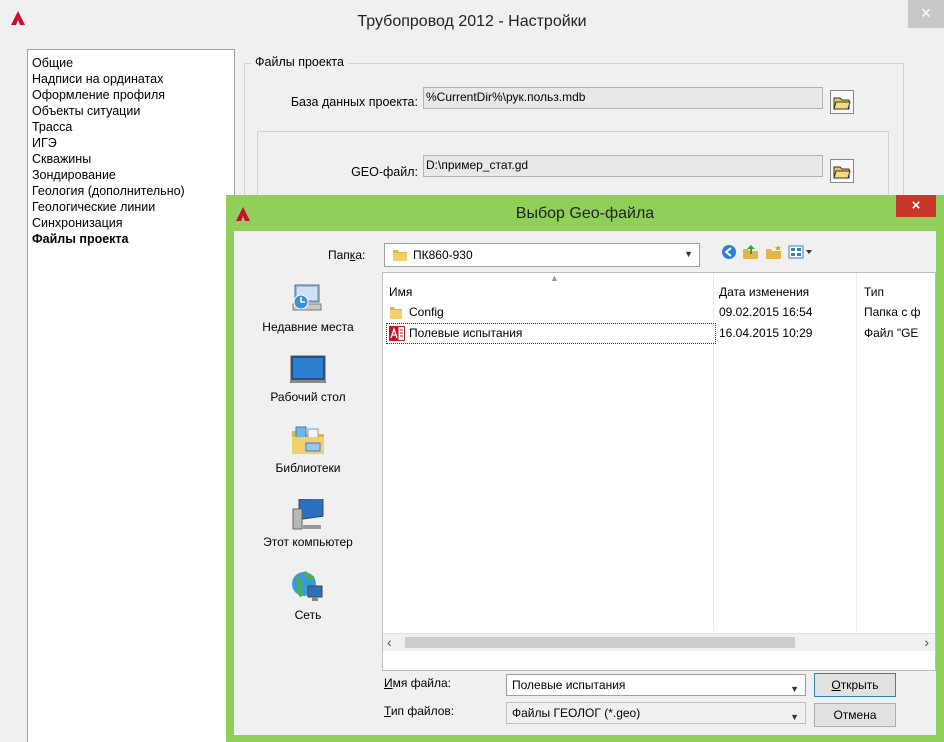  I want to click on dialog-title: Выбор Geo-файла, so click(585, 213).